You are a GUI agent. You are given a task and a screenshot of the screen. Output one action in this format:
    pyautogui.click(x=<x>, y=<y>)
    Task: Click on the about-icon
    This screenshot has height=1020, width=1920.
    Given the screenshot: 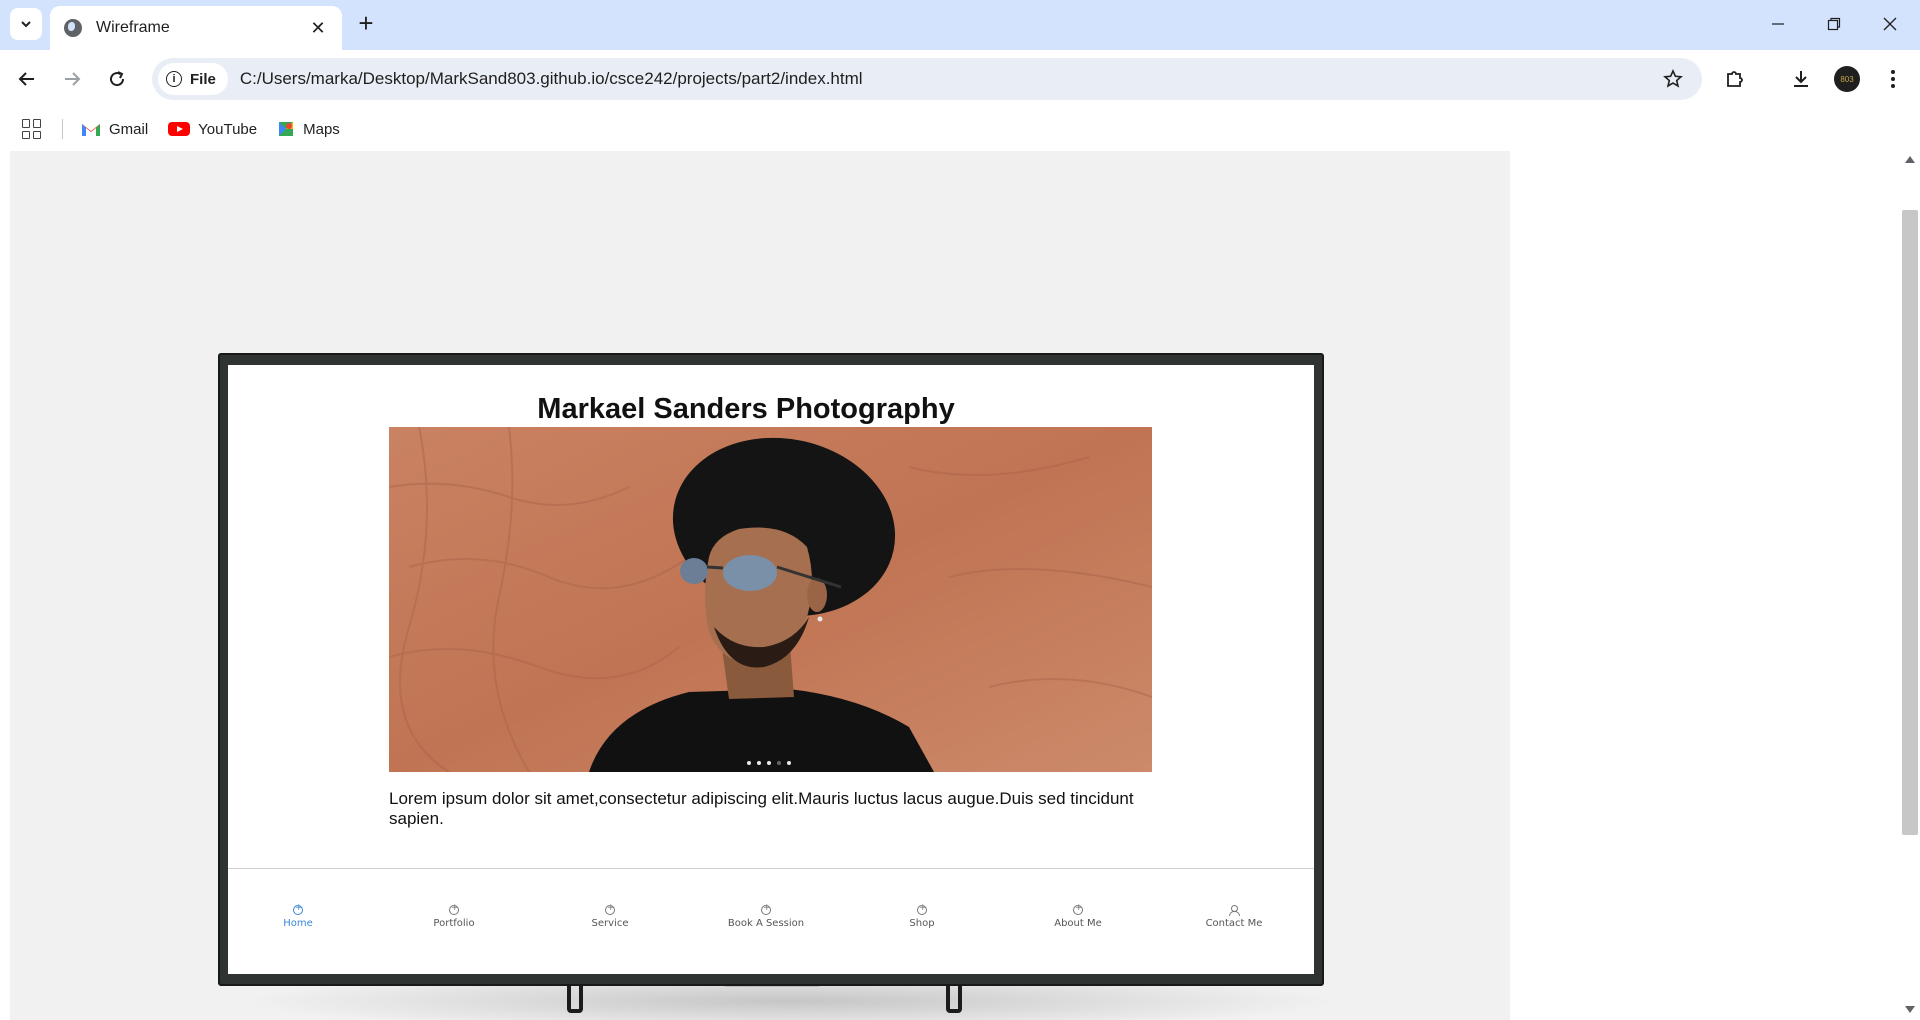 What is the action you would take?
    pyautogui.click(x=1078, y=909)
    